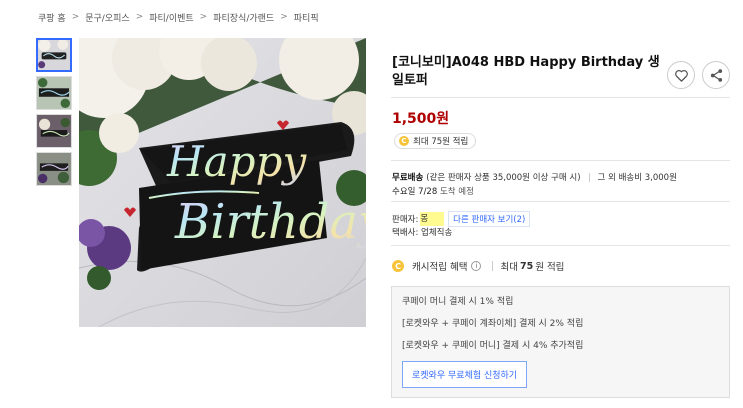 The height and width of the screenshot is (408, 743). I want to click on delivery-row: 택배사: 업체직송, so click(422, 232).